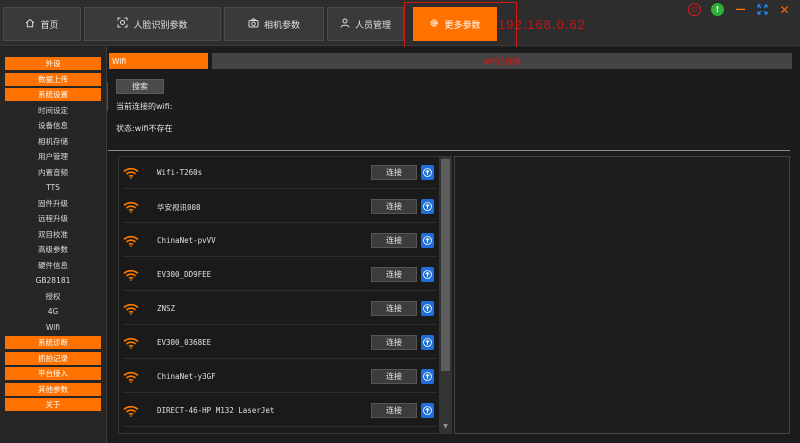  Describe the element at coordinates (186, 376) in the screenshot. I see `wifi-ssid: ChinaNet-y3GF` at that location.